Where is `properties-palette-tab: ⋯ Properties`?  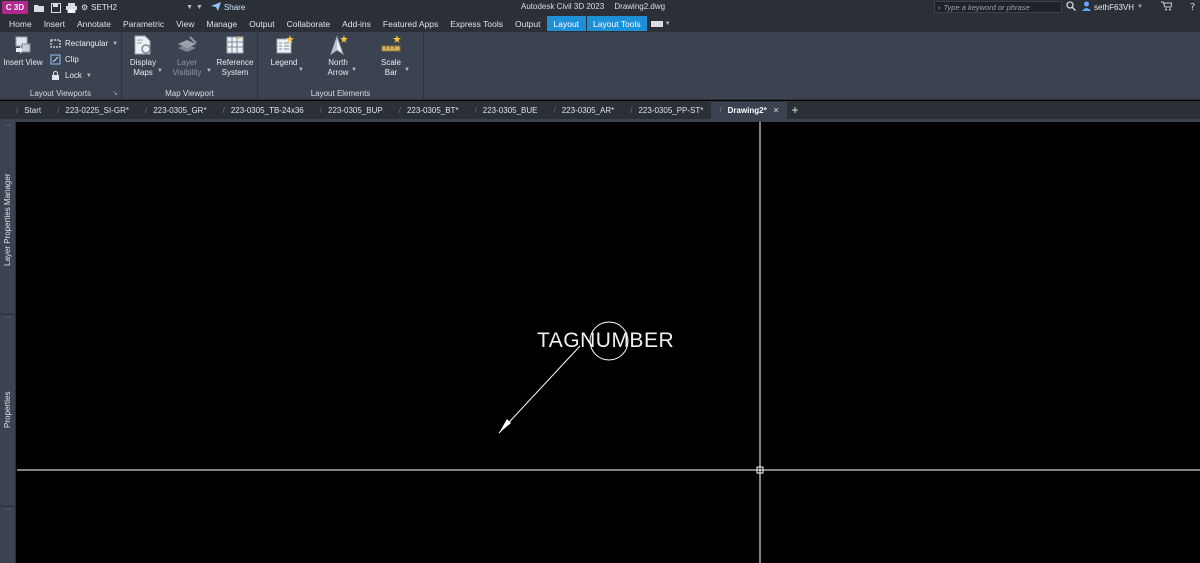
properties-palette-tab: ⋯ Properties is located at coordinates (8, 410).